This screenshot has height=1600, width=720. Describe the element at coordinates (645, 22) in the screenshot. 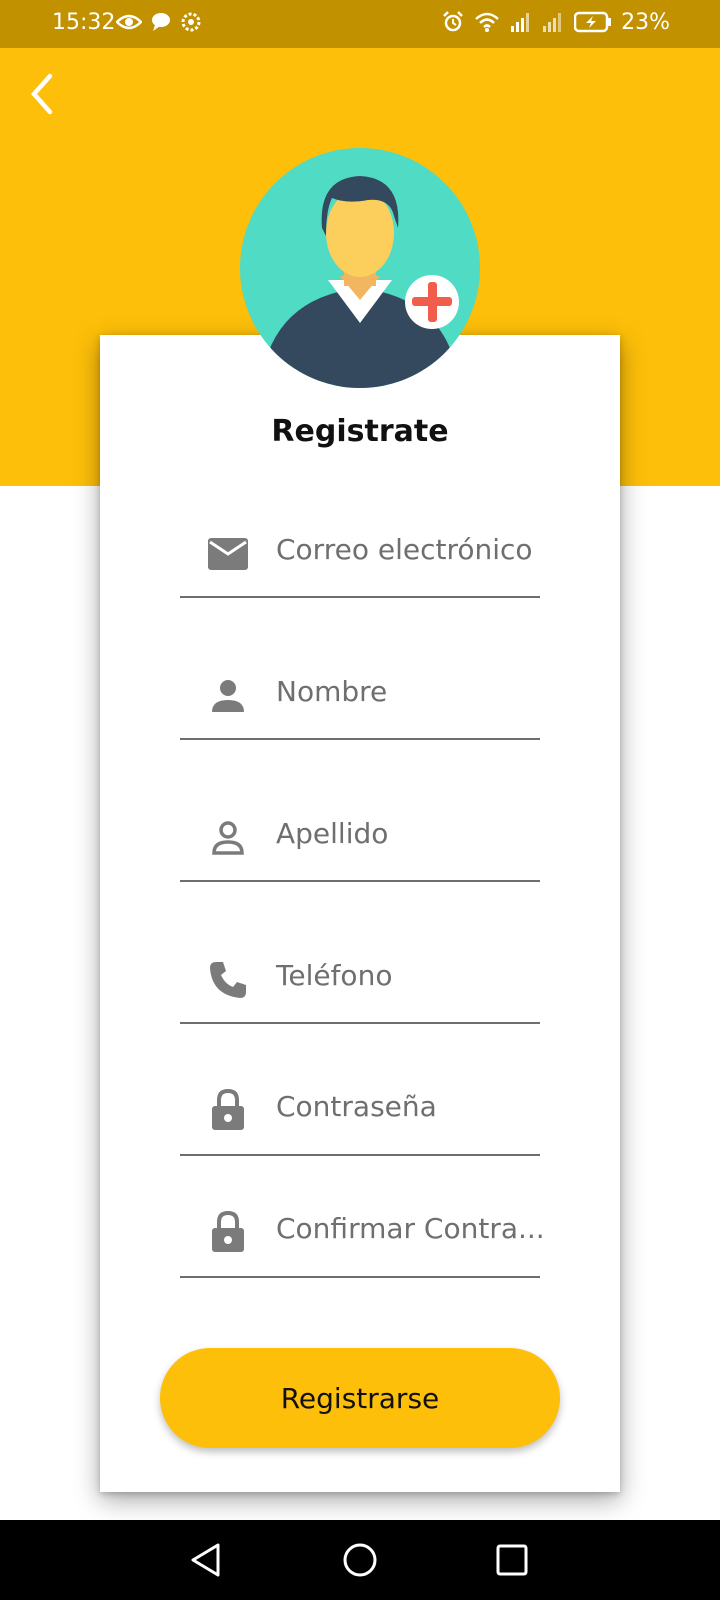

I see `battery-percent: 23%` at that location.